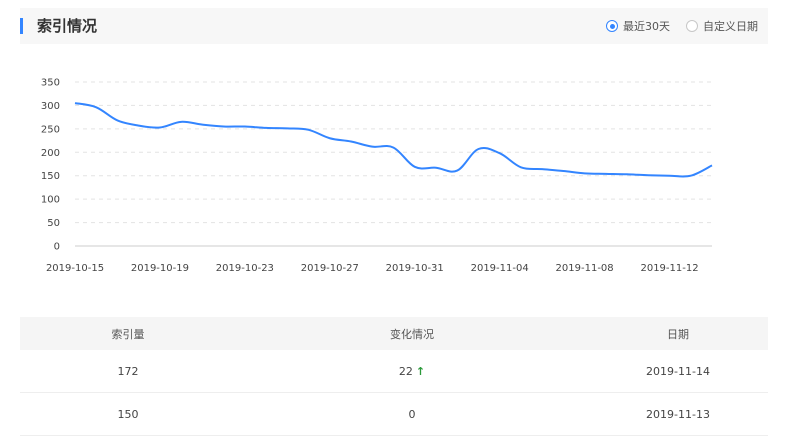  I want to click on column-header-change: 变化情况, so click(412, 334).